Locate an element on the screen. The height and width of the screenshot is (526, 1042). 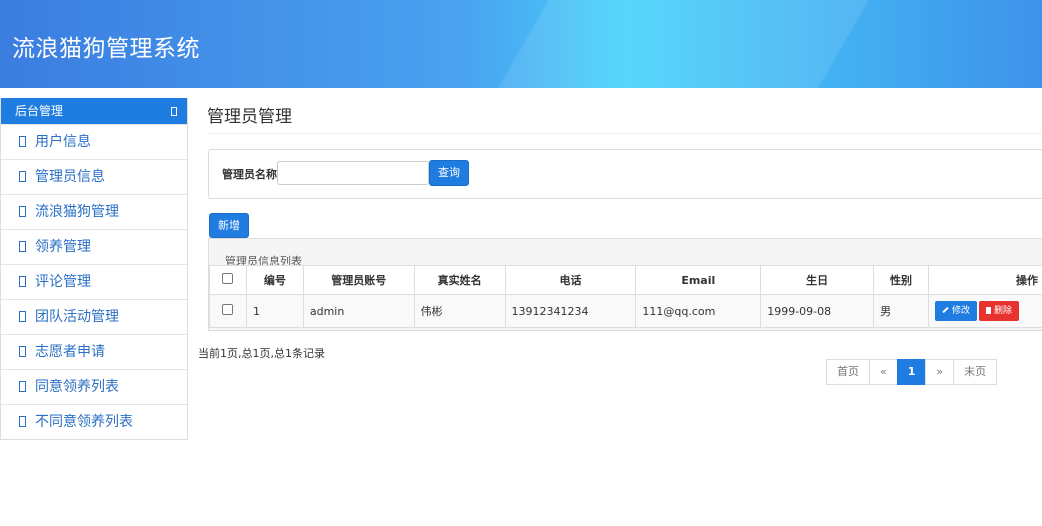
sidebar-item-comments: 评论管理 is located at coordinates (94, 281).